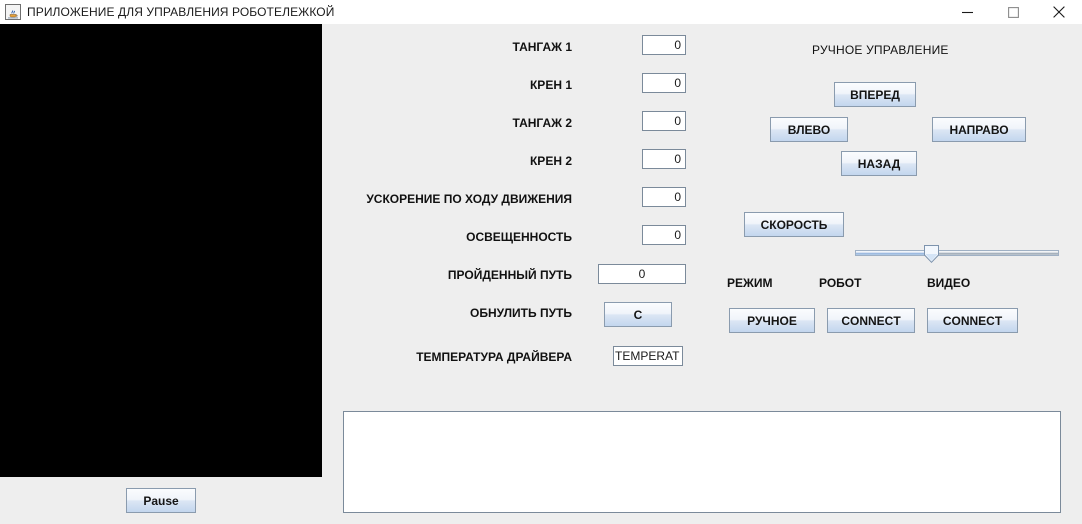 The image size is (1082, 524). I want to click on minimize-icon, so click(967, 12).